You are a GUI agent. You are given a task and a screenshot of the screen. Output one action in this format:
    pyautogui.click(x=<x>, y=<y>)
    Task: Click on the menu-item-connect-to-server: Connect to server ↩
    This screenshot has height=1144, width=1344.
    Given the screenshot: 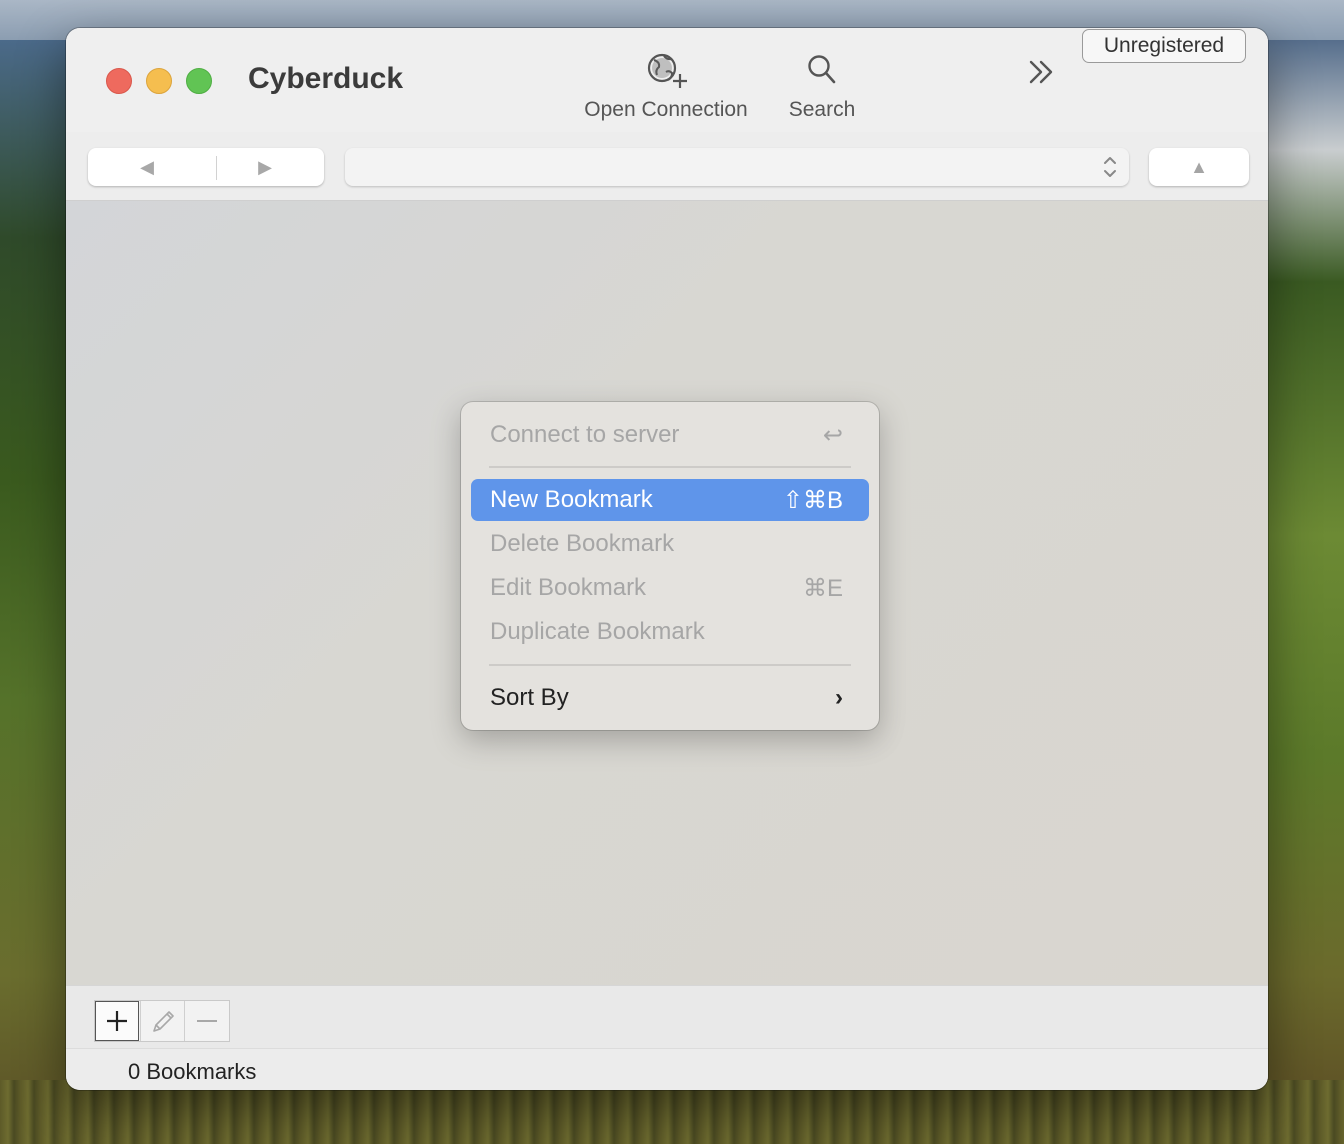 What is the action you would take?
    pyautogui.click(x=670, y=435)
    